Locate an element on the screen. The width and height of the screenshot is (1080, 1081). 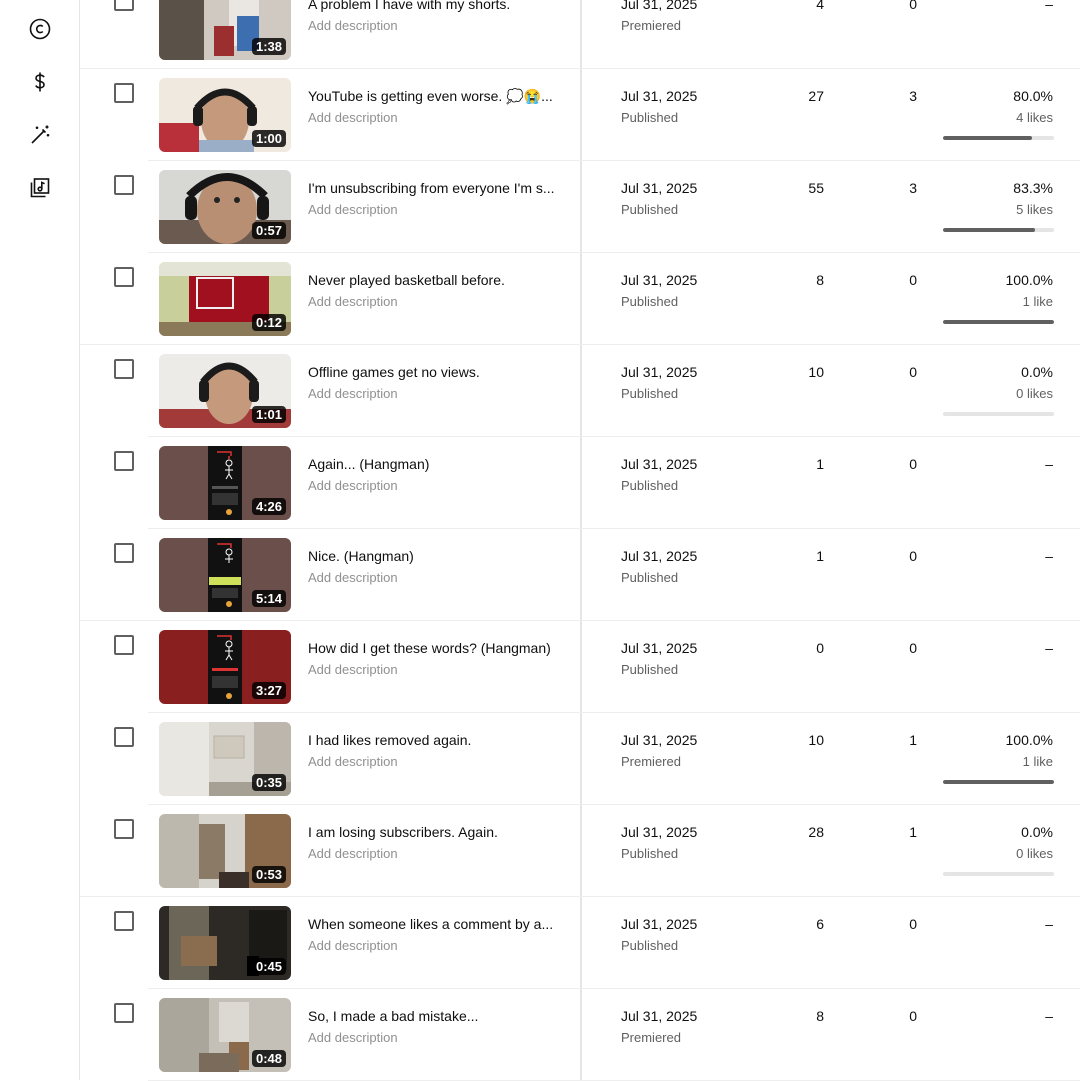
video-thumbnail: 0:57 is located at coordinates (225, 207).